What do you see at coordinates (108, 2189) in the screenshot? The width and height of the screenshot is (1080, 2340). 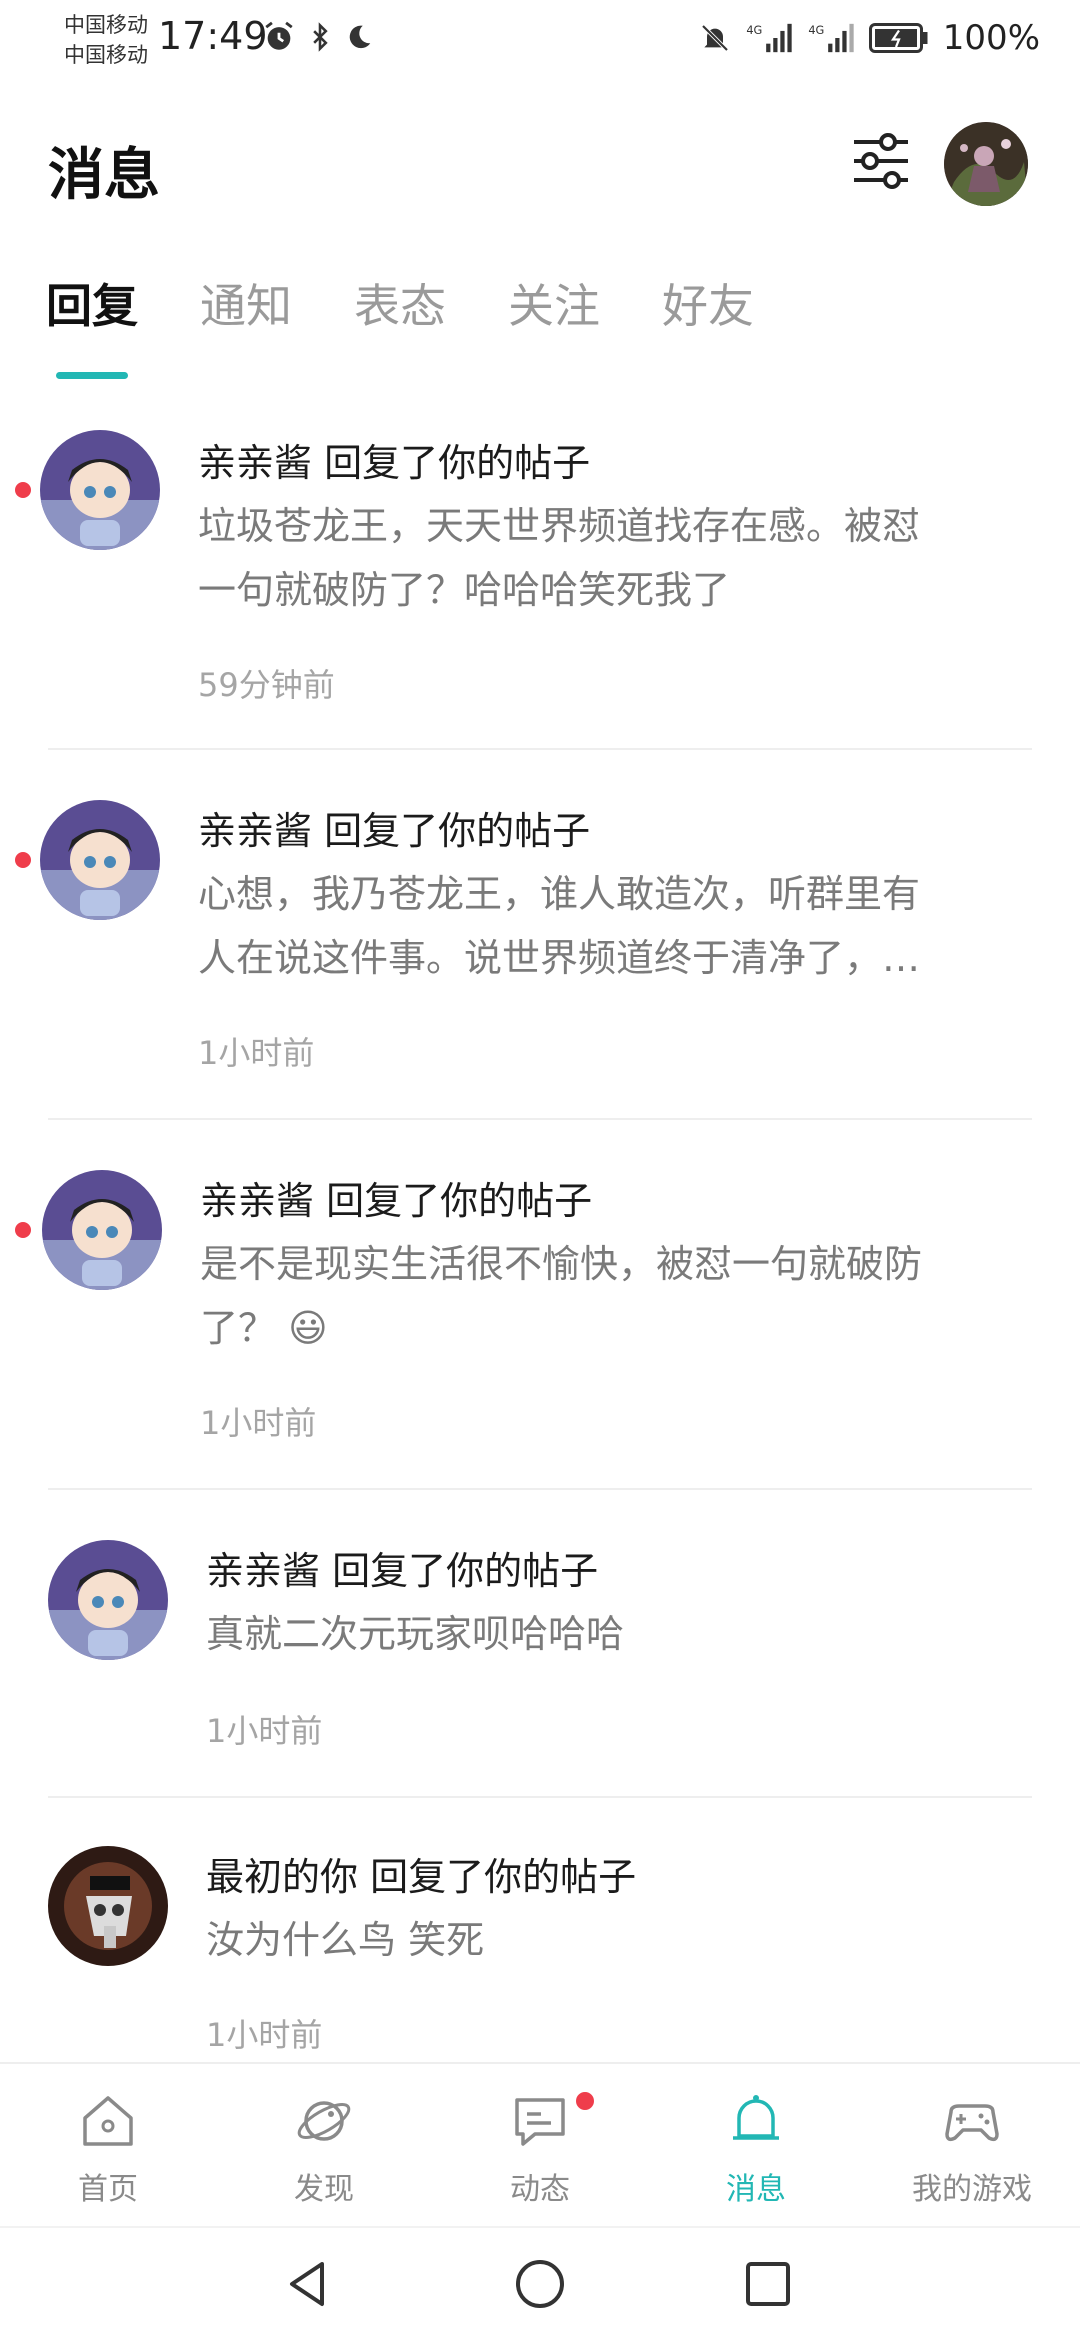 I see `nav-label: 首页` at bounding box center [108, 2189].